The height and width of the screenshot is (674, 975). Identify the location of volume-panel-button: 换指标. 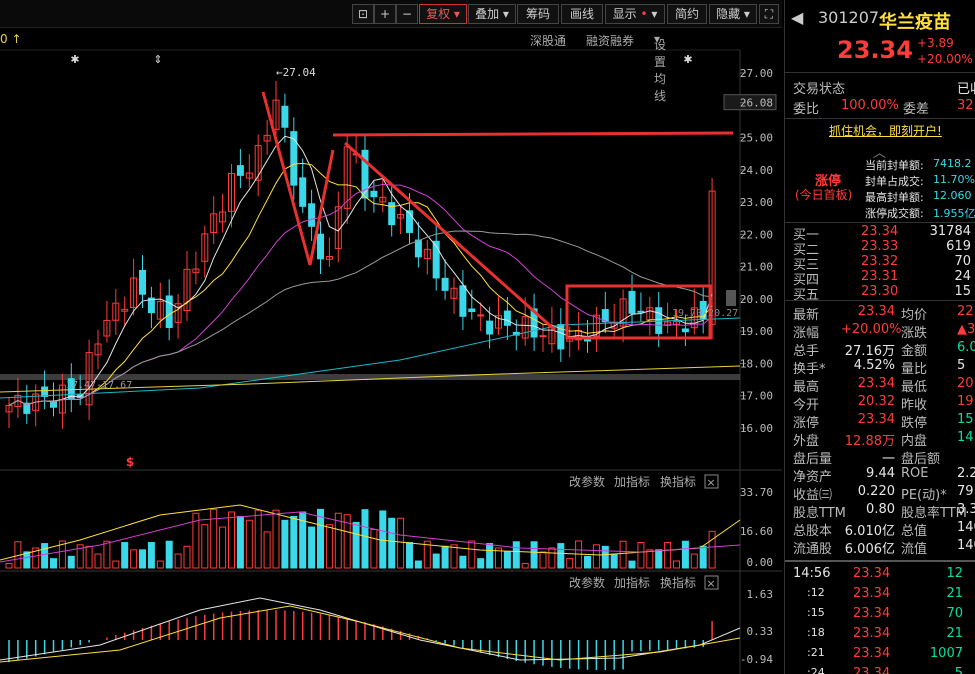
(678, 481).